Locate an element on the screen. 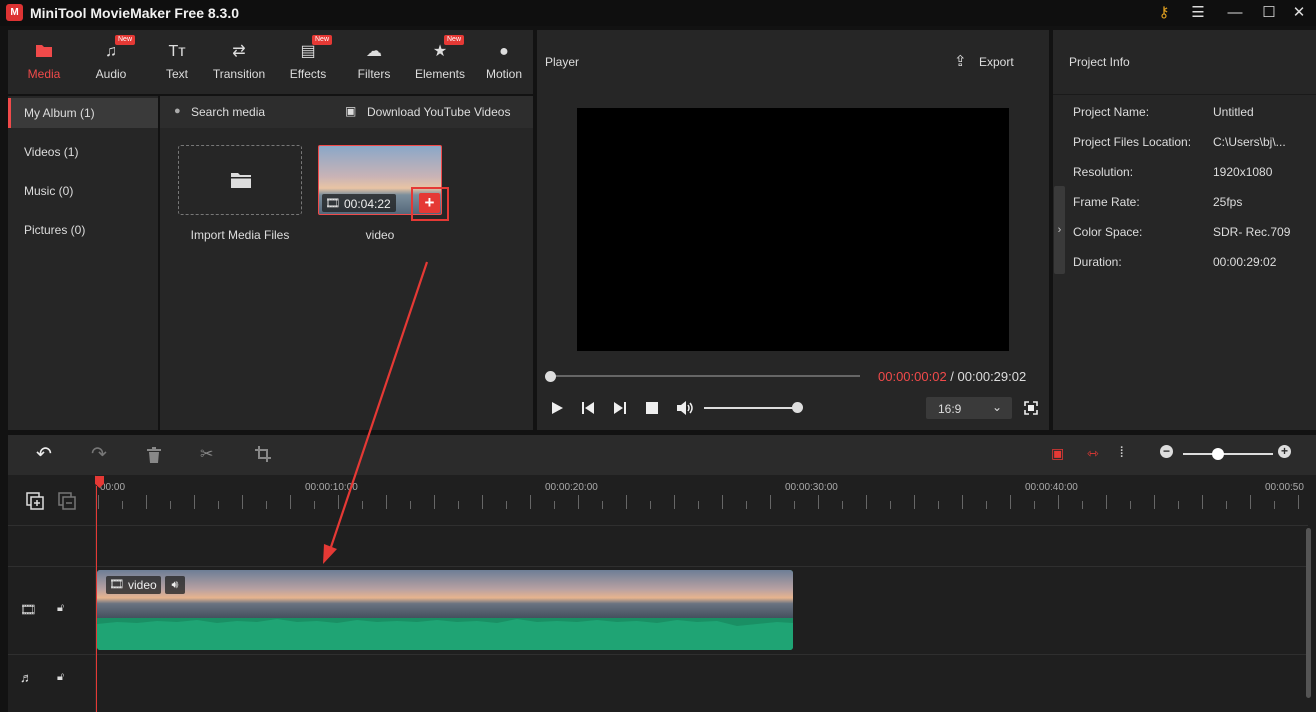 Image resolution: width=1316 pixels, height=712 pixels. close-icon: ✕ is located at coordinates (1299, 13).